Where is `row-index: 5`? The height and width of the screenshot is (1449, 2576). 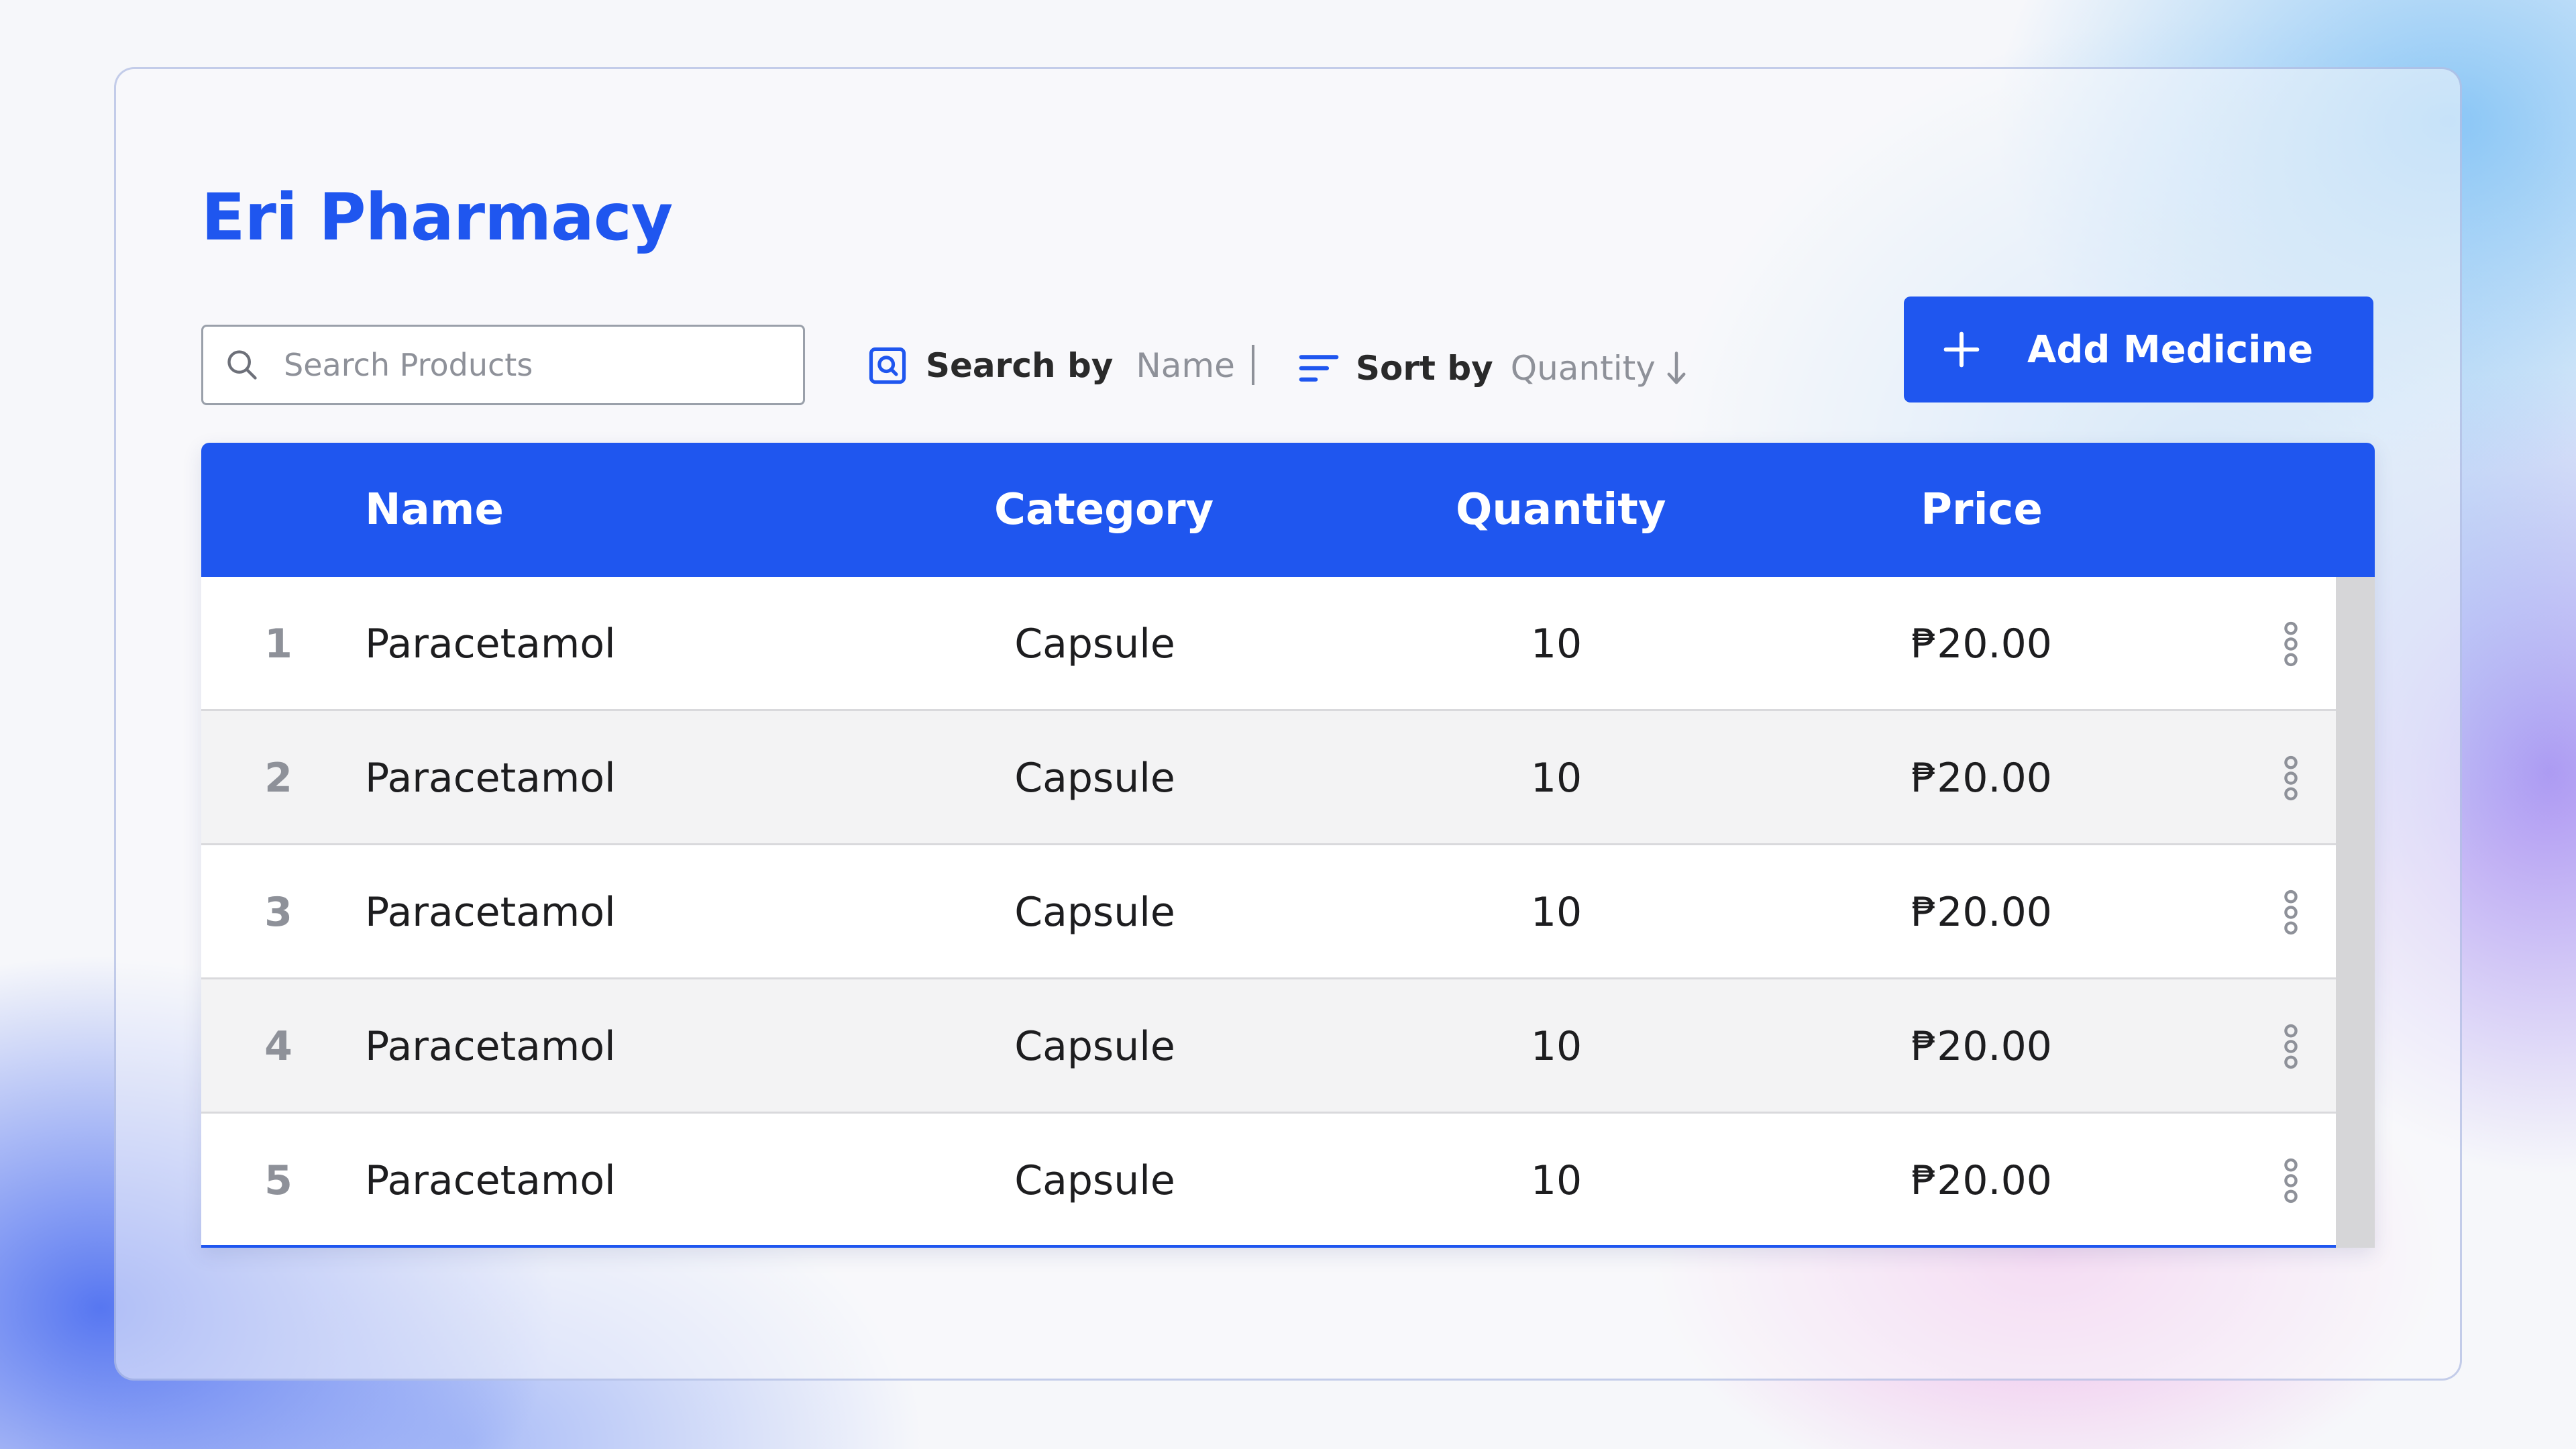
row-index: 5 is located at coordinates (278, 1180).